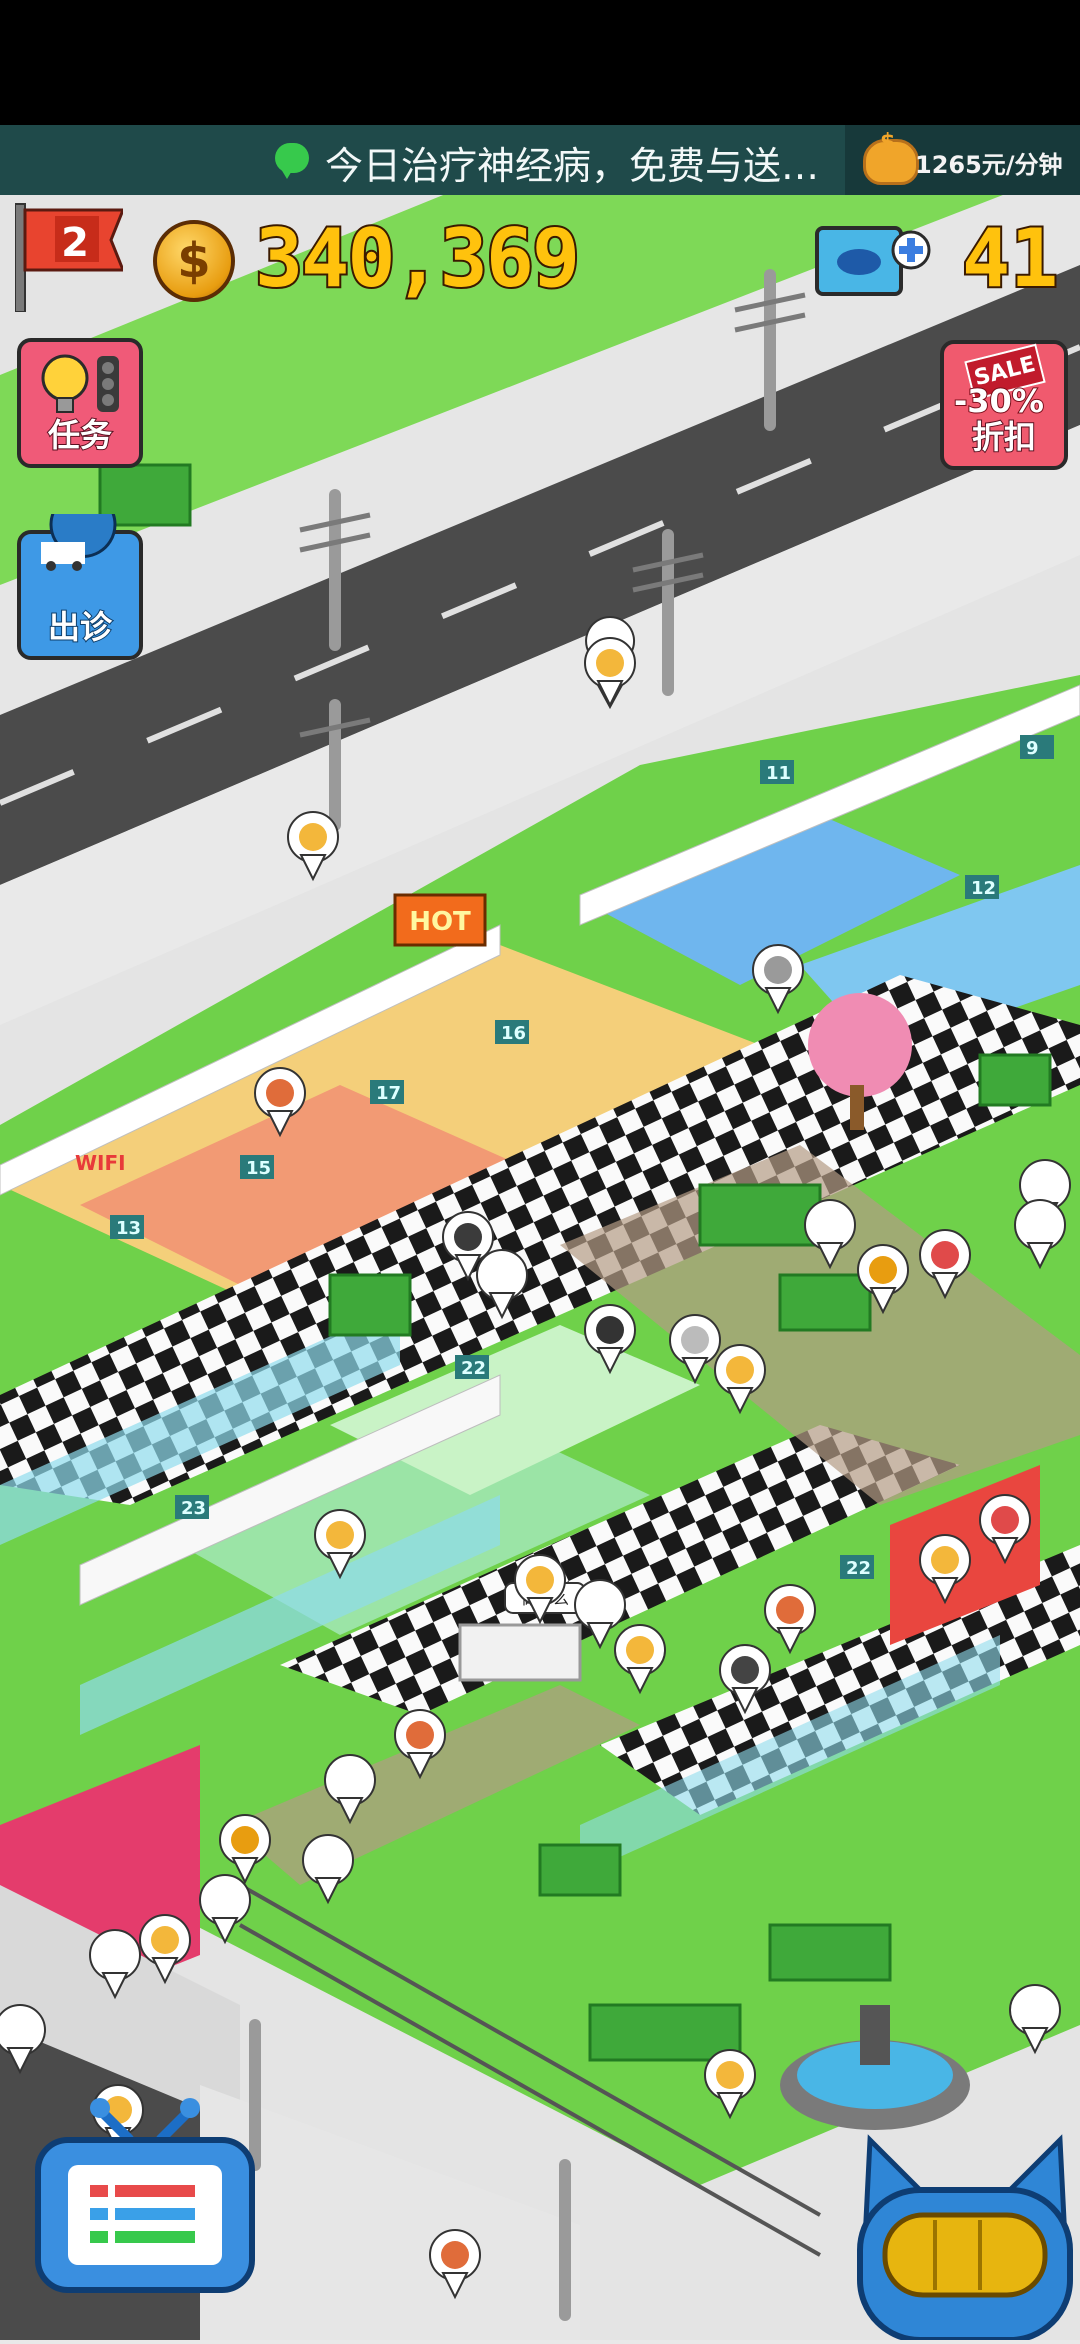  What do you see at coordinates (258, 1168) in the screenshot?
I see `svg-text: 15` at bounding box center [258, 1168].